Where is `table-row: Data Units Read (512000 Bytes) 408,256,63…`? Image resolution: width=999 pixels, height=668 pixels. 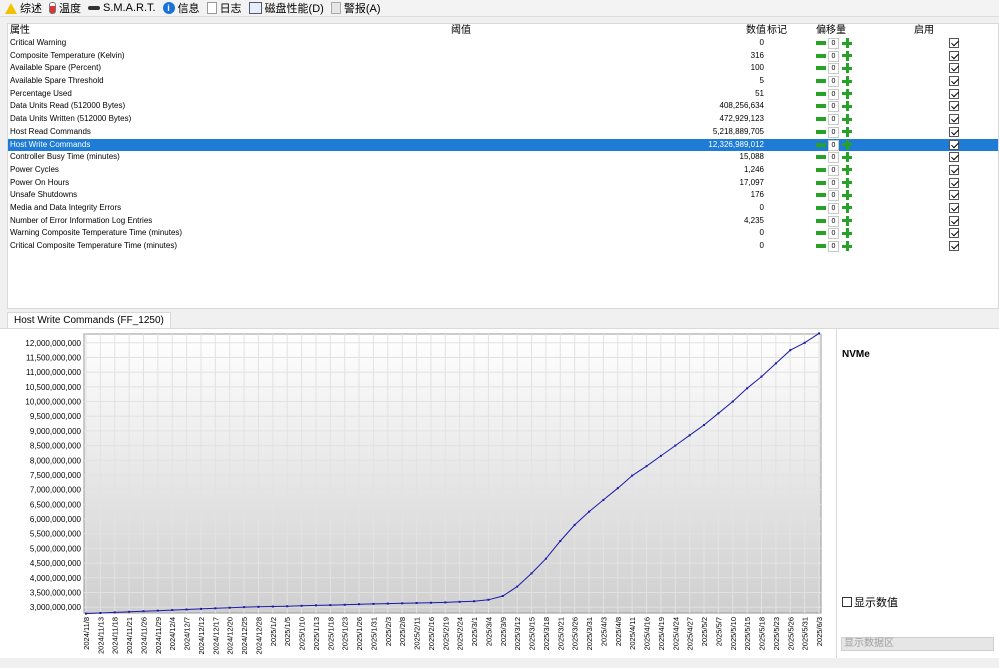 table-row: Data Units Read (512000 Bytes) 408,256,63… is located at coordinates (503, 106).